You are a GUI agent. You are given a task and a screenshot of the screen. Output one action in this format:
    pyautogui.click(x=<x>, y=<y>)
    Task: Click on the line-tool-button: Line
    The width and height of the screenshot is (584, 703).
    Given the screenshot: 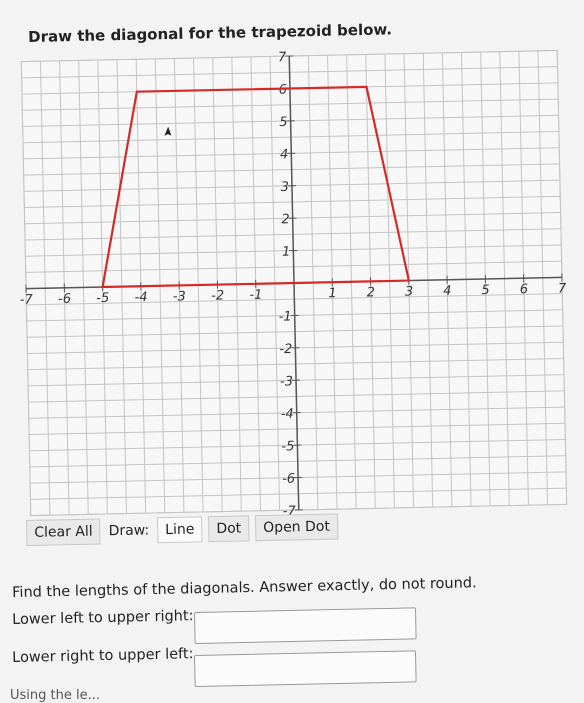 What is the action you would take?
    pyautogui.click(x=180, y=529)
    